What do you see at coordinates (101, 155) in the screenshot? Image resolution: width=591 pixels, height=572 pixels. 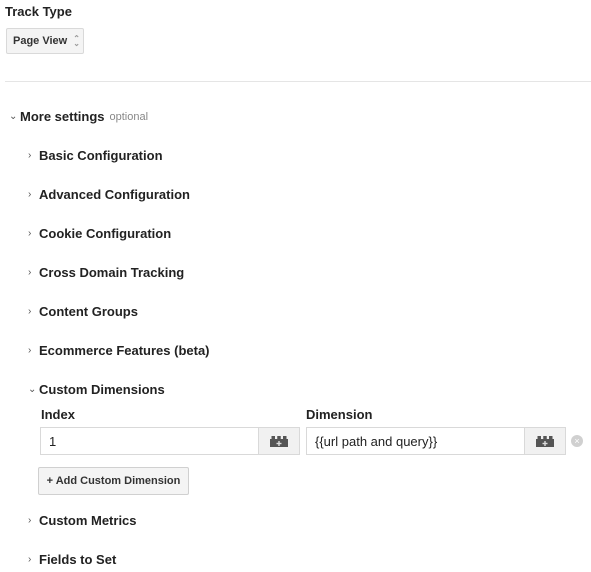 I see `section-label: Basic Configuration` at bounding box center [101, 155].